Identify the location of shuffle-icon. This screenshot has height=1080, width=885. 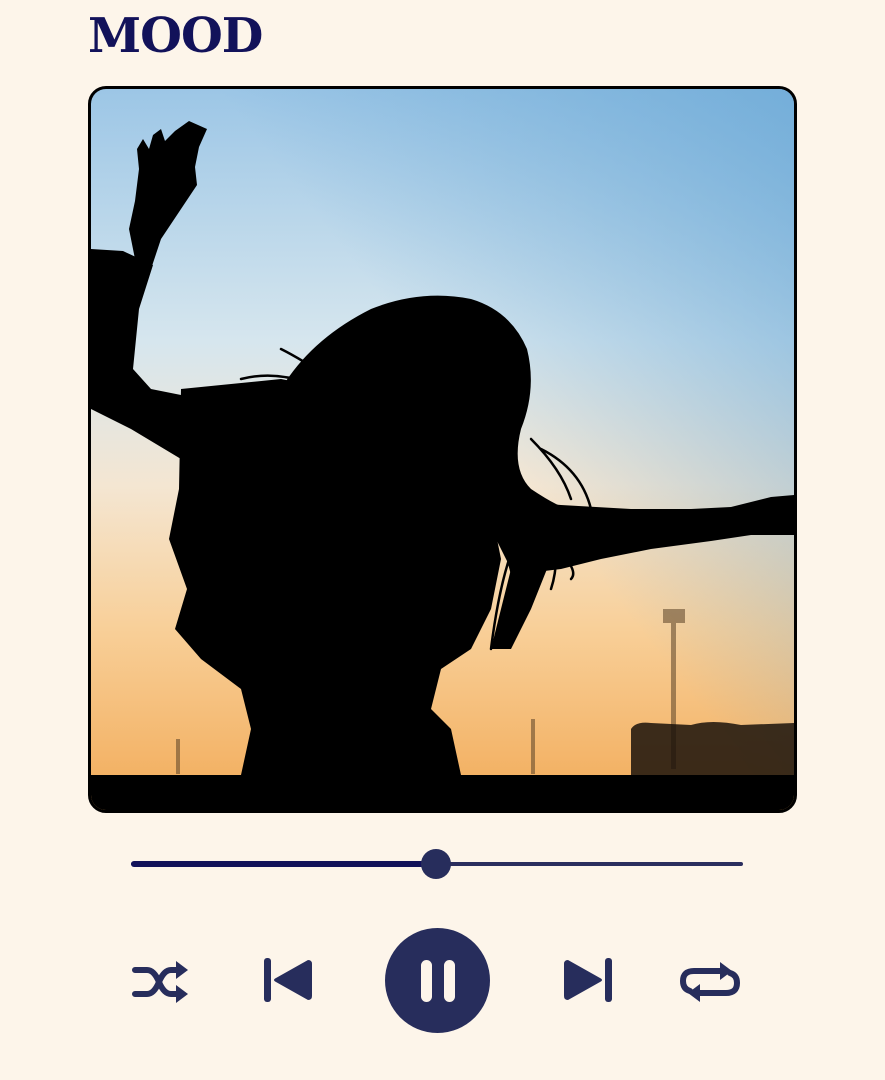
(160, 982).